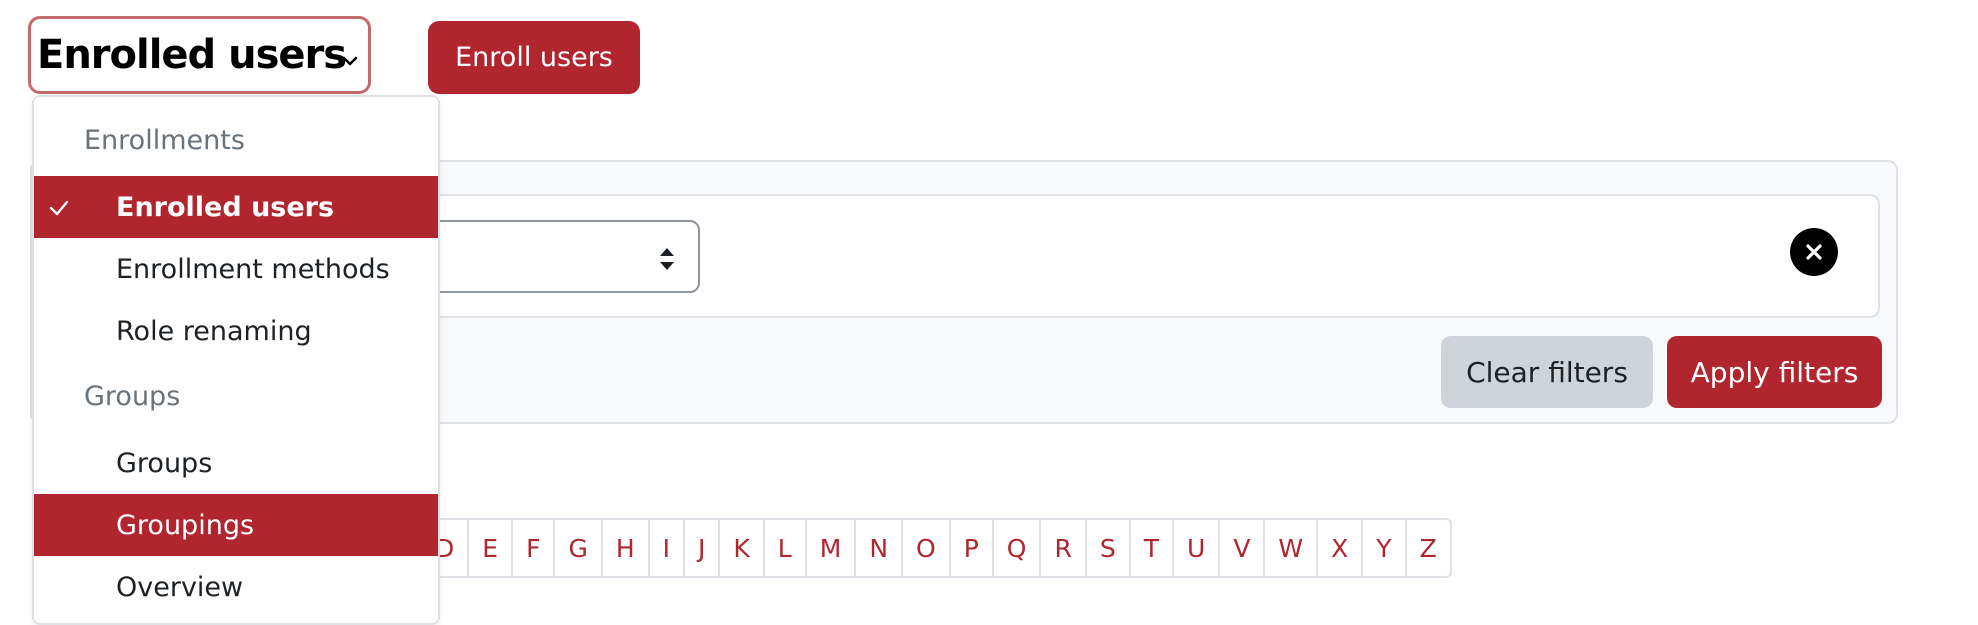 Image resolution: width=1978 pixels, height=625 pixels. What do you see at coordinates (214, 331) in the screenshot?
I see `menu-item-label: Role renaming` at bounding box center [214, 331].